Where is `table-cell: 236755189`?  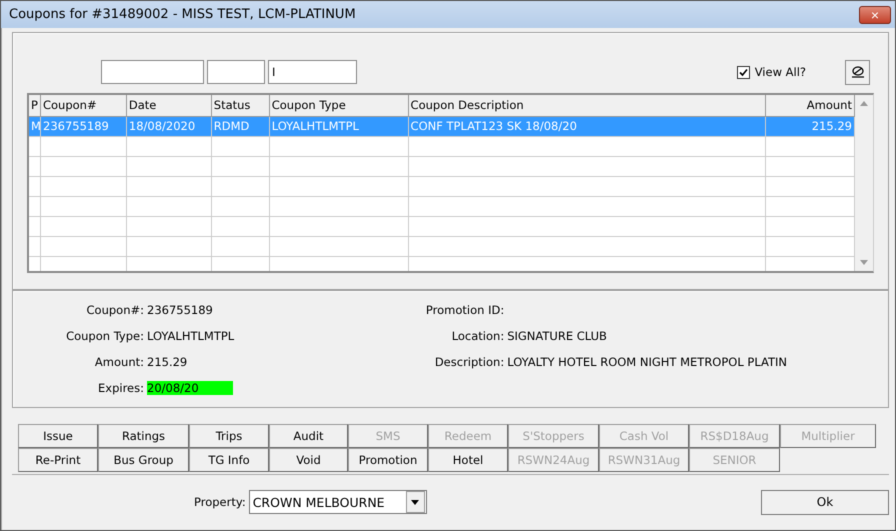
table-cell: 236755189 is located at coordinates (84, 126).